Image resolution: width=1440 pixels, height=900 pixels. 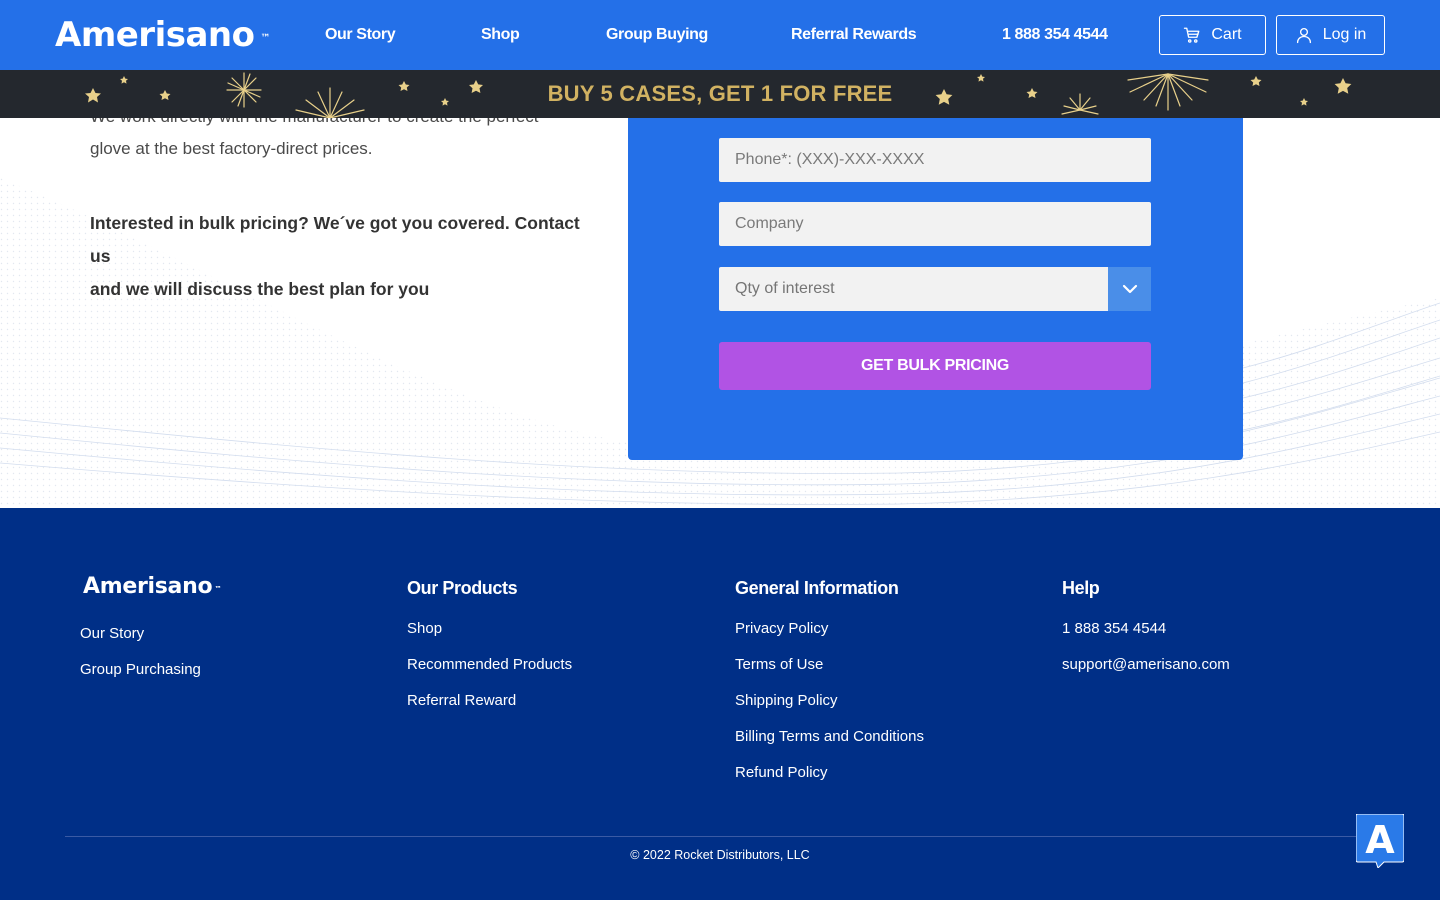 I want to click on footer-link-shipping-policy: Shipping Policy, so click(x=786, y=701).